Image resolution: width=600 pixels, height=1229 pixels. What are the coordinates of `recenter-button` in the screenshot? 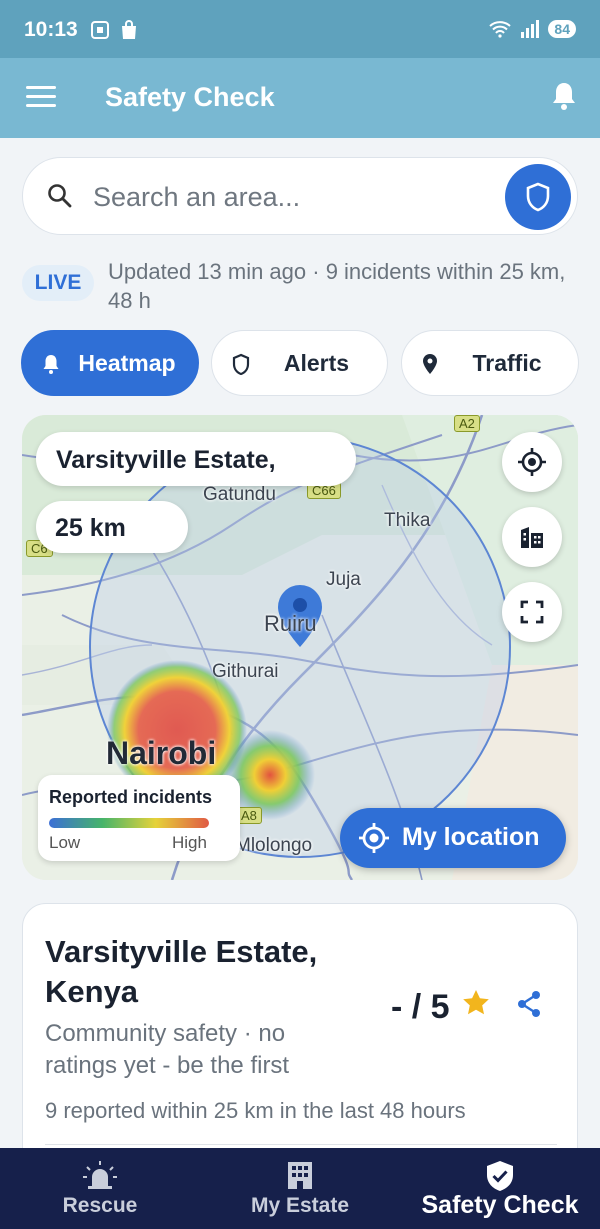 It's located at (532, 462).